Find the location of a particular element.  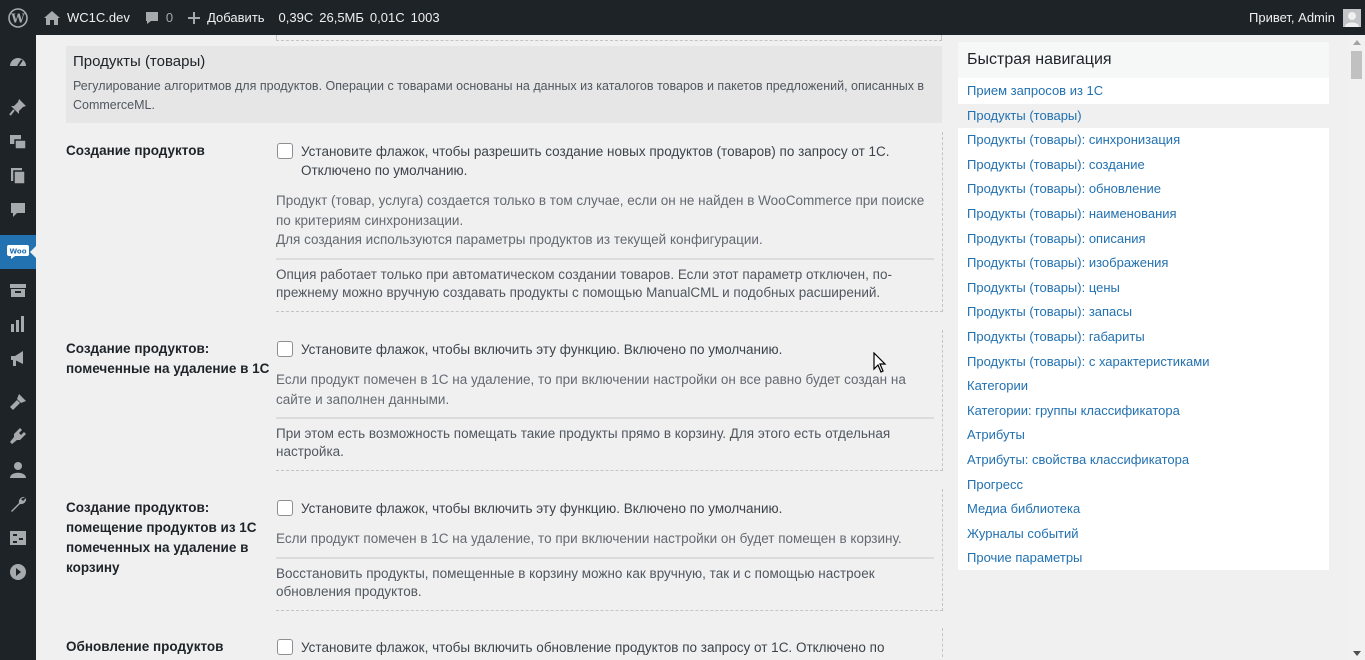

comments-icon is located at coordinates (18, 210).